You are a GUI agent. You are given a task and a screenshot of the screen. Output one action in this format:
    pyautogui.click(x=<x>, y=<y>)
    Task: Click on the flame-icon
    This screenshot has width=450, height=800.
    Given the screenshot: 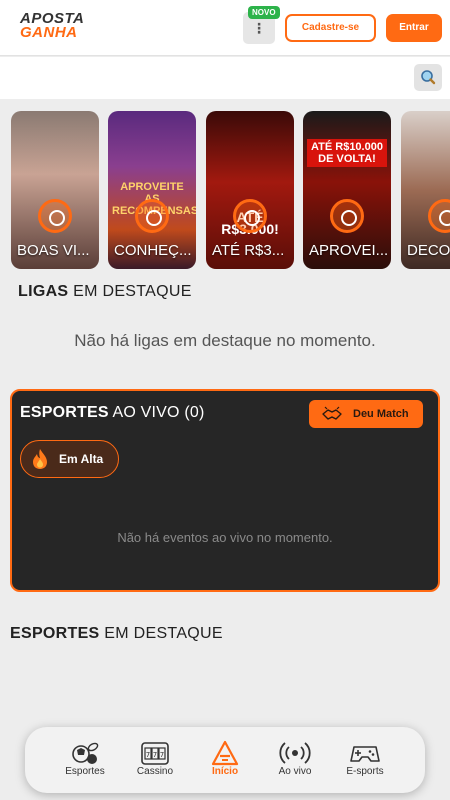 What is the action you would take?
    pyautogui.click(x=40, y=459)
    